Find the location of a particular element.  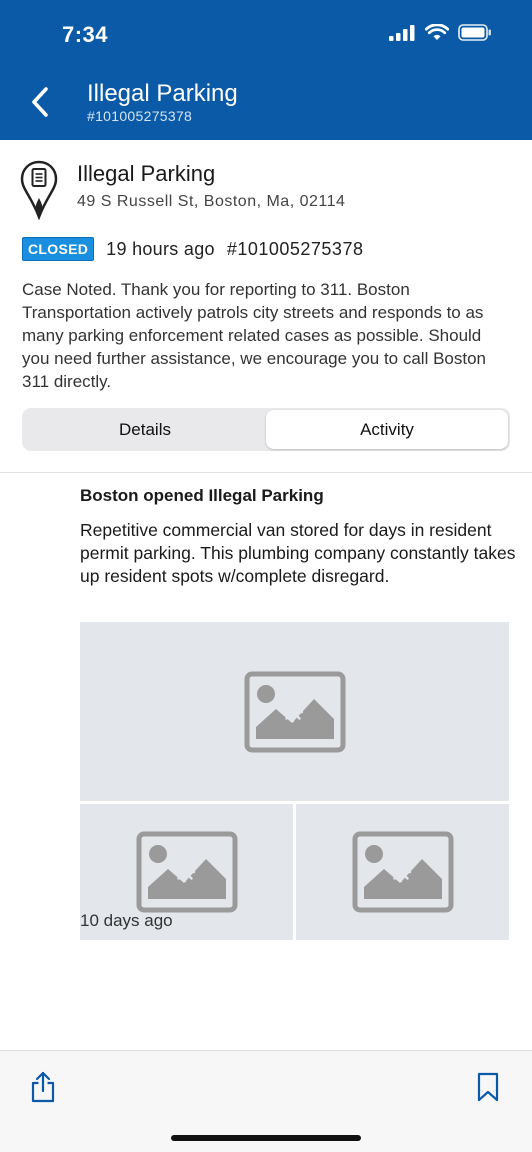

status-badge: CLOSED is located at coordinates (58, 249).